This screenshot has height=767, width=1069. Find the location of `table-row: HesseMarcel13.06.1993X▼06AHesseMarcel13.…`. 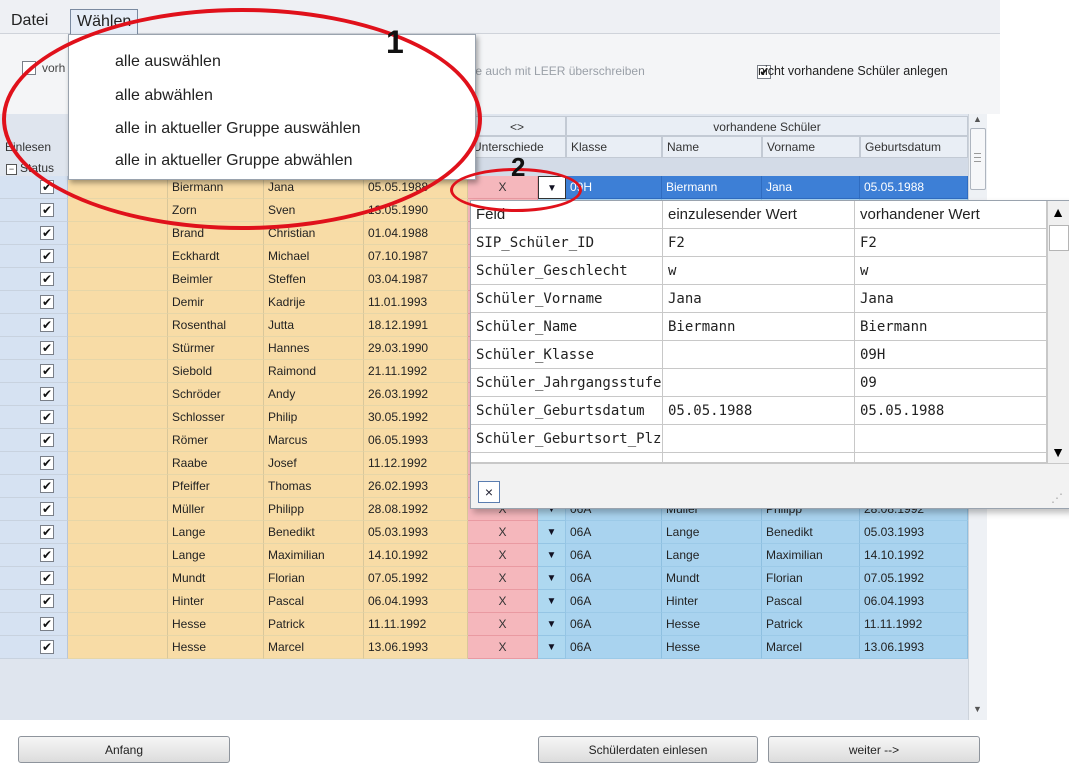

table-row: HesseMarcel13.06.1993X▼06AHesseMarcel13.… is located at coordinates (484, 647).